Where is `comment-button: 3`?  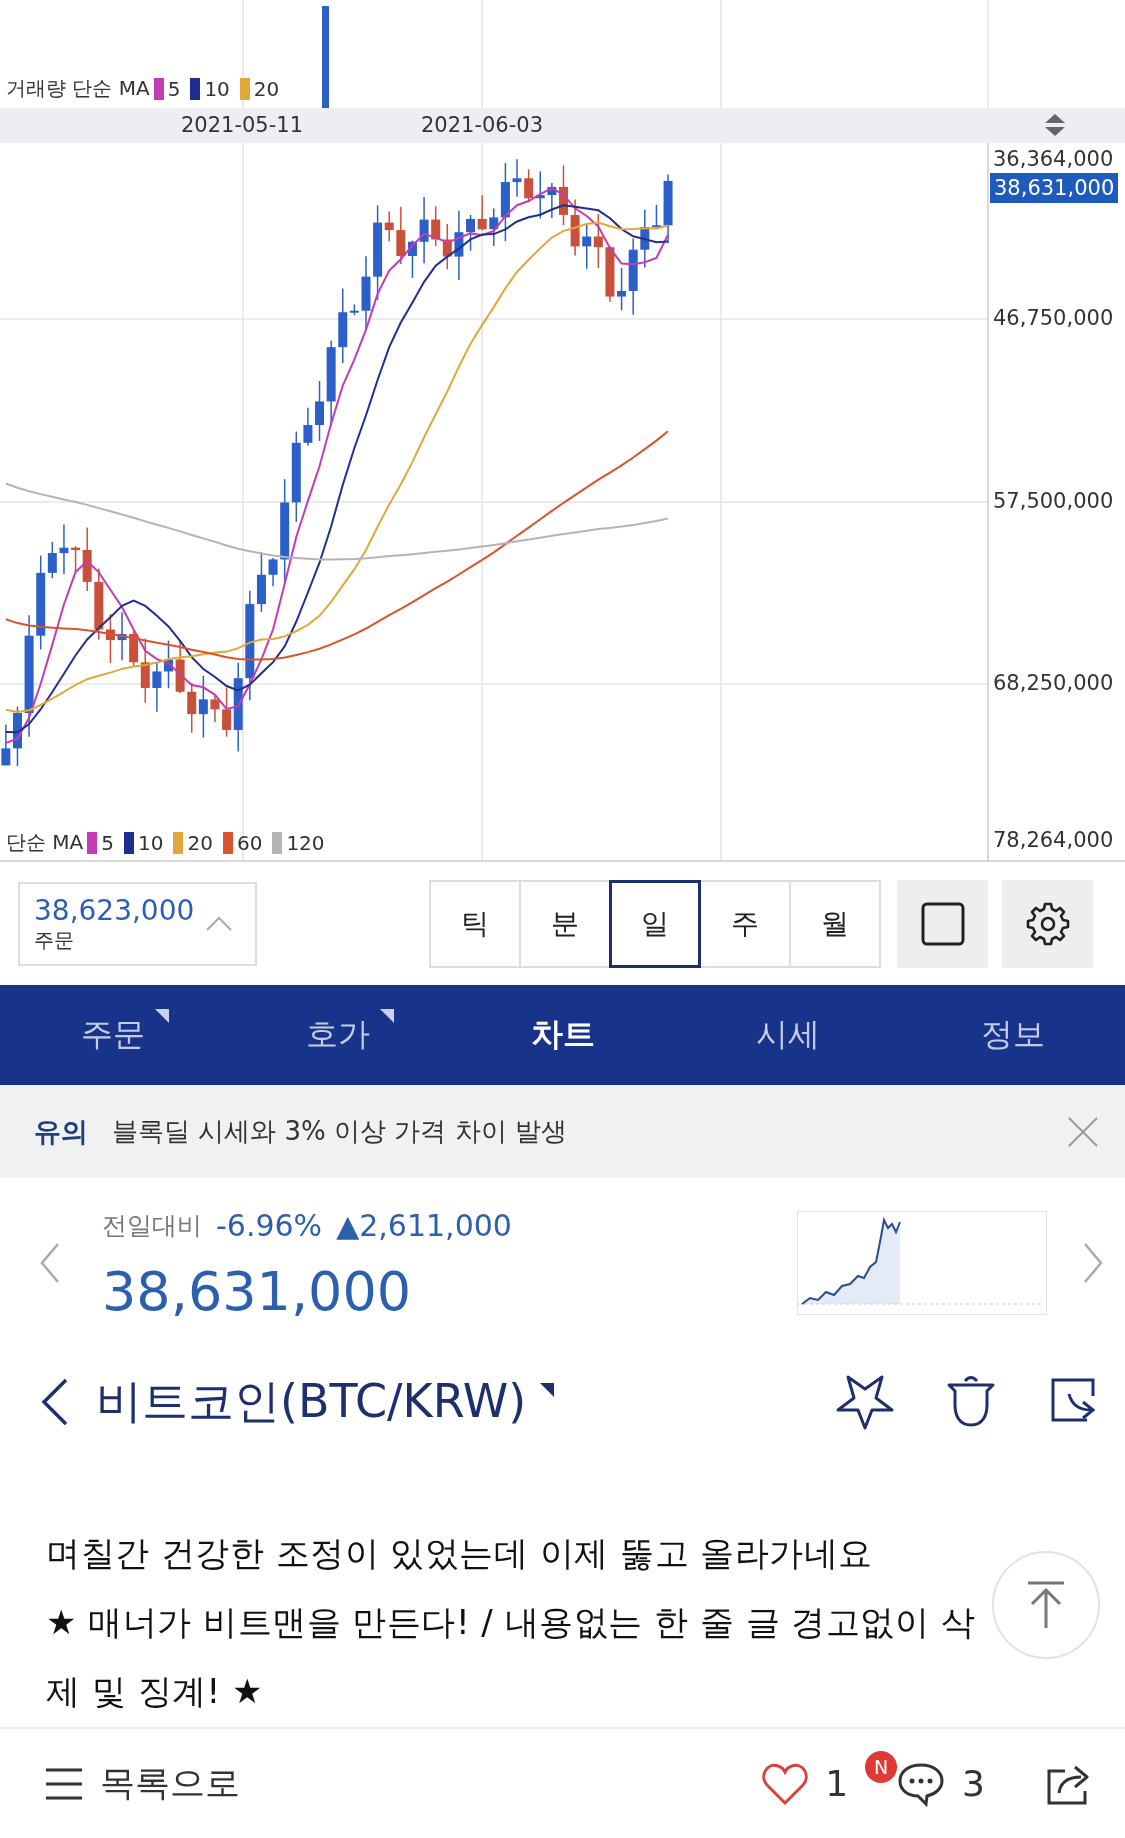 comment-button: 3 is located at coordinates (940, 1783).